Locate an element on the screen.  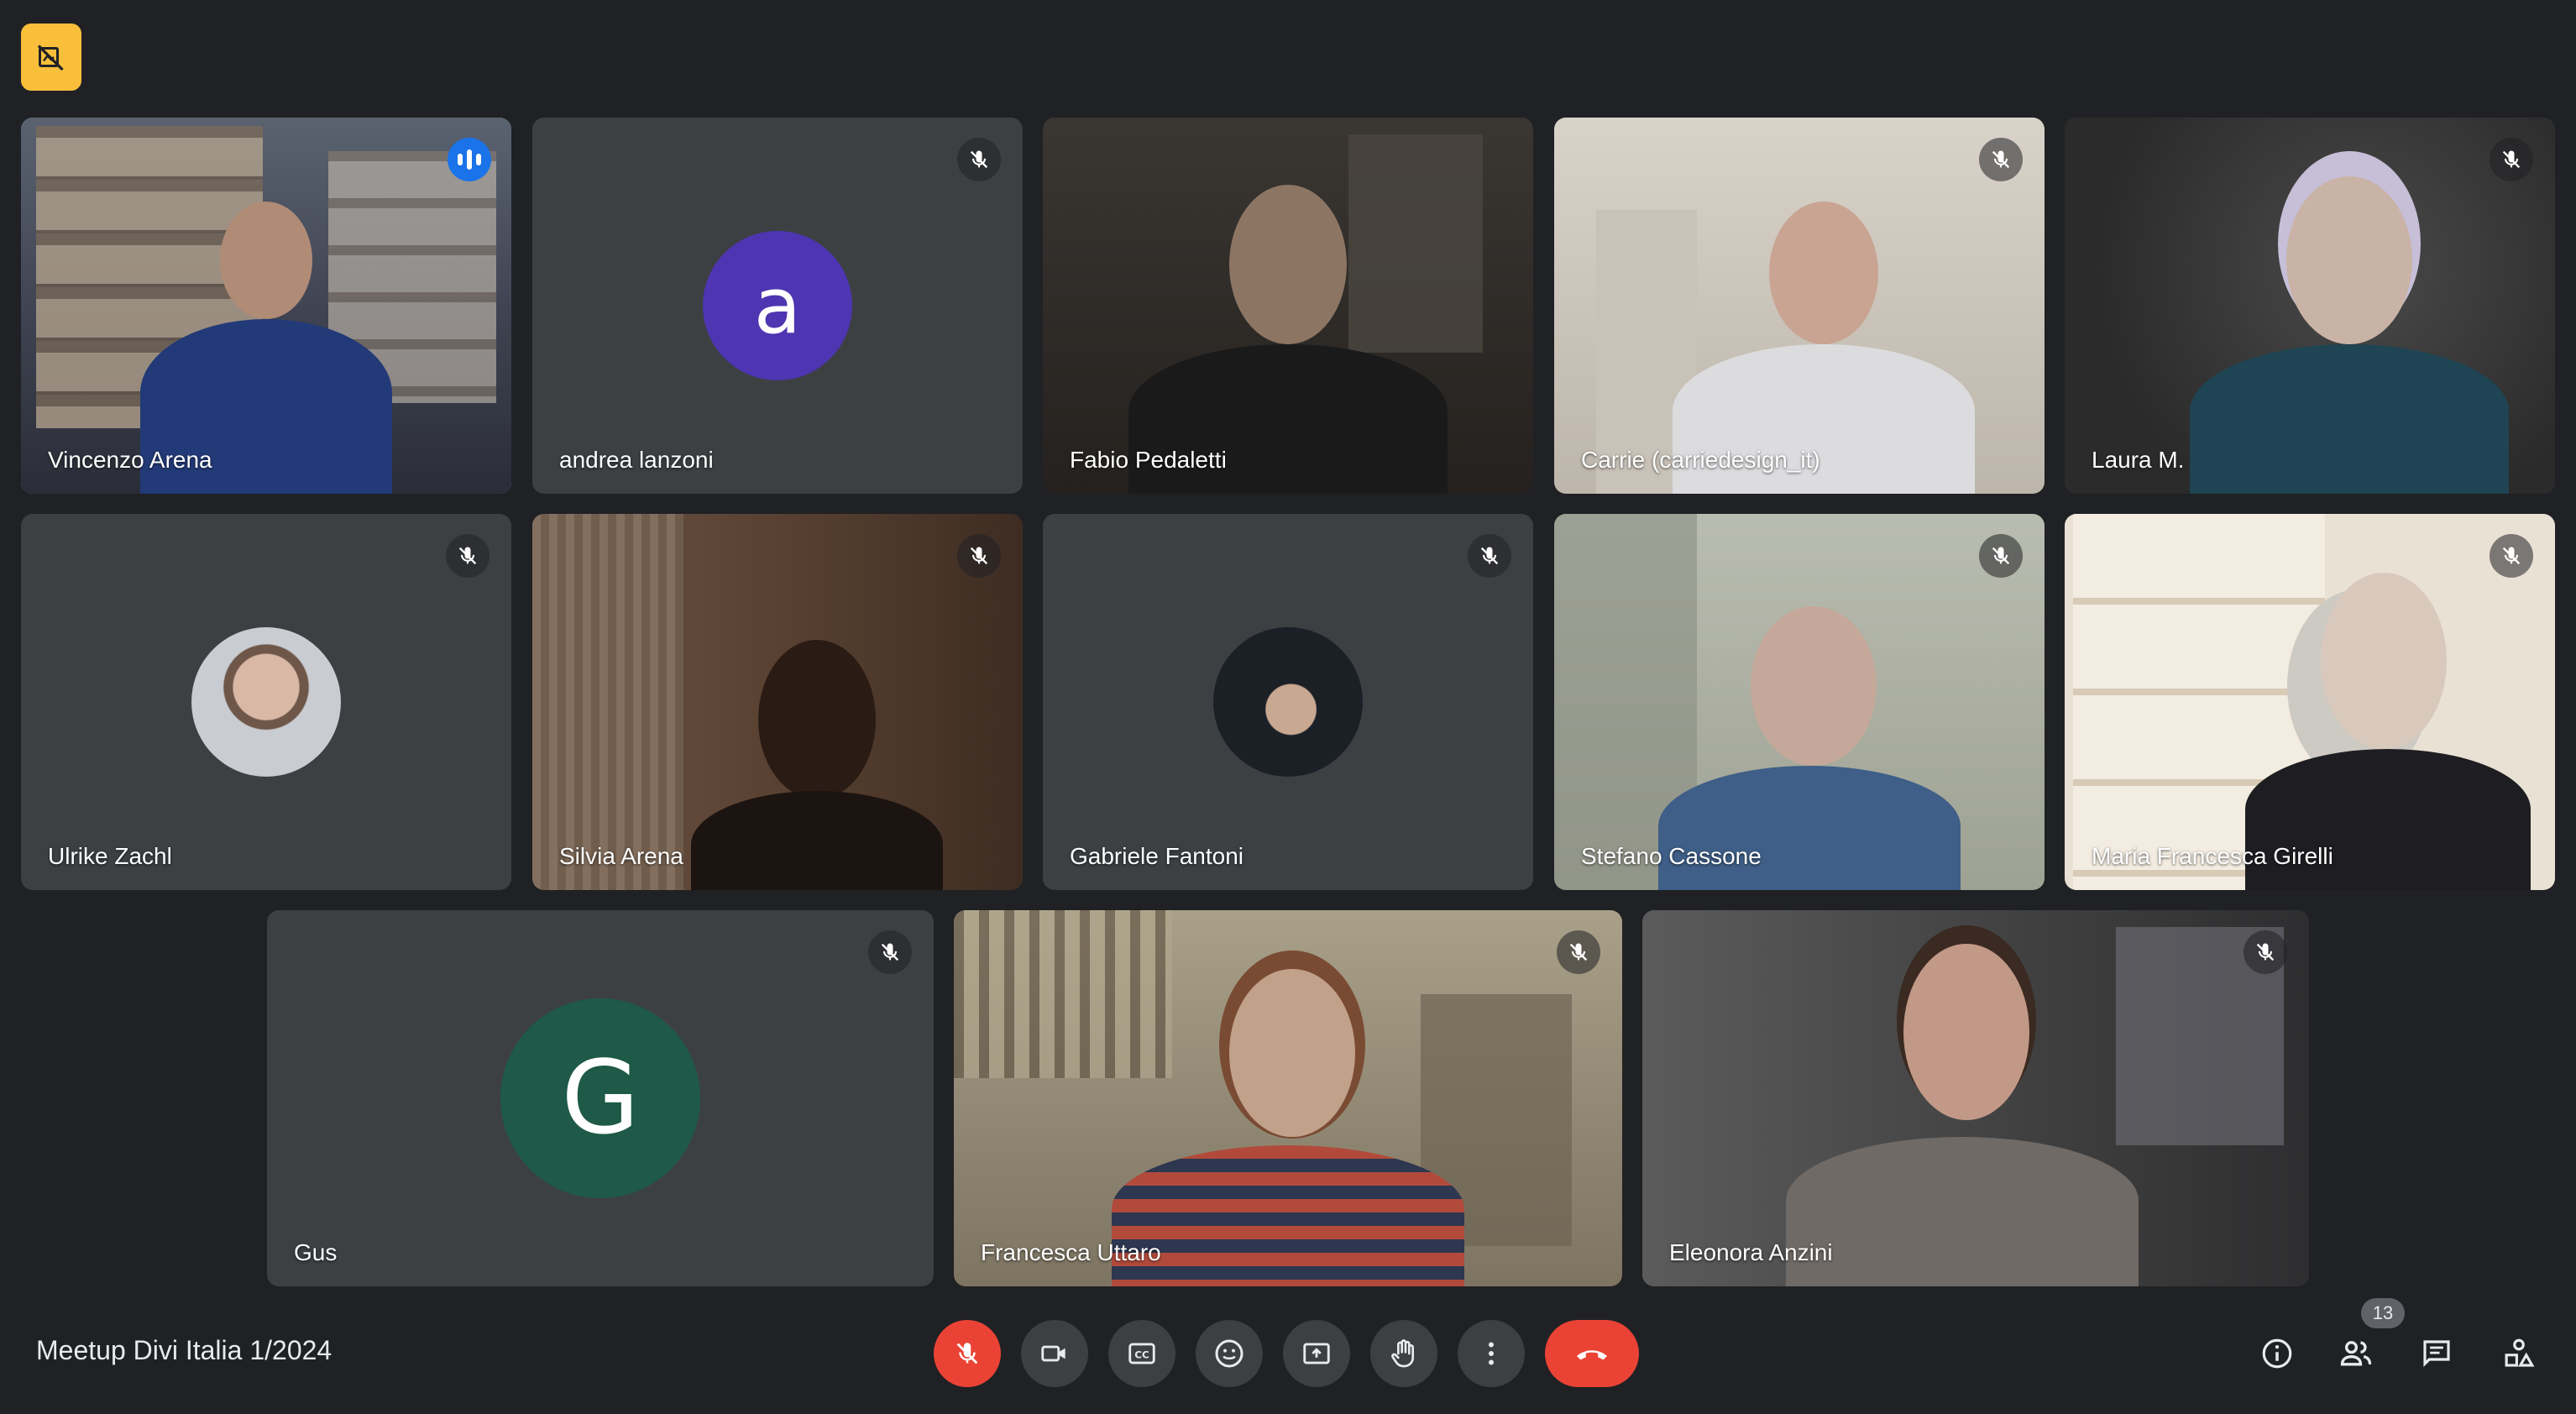
emoji-icon is located at coordinates (1229, 1353).